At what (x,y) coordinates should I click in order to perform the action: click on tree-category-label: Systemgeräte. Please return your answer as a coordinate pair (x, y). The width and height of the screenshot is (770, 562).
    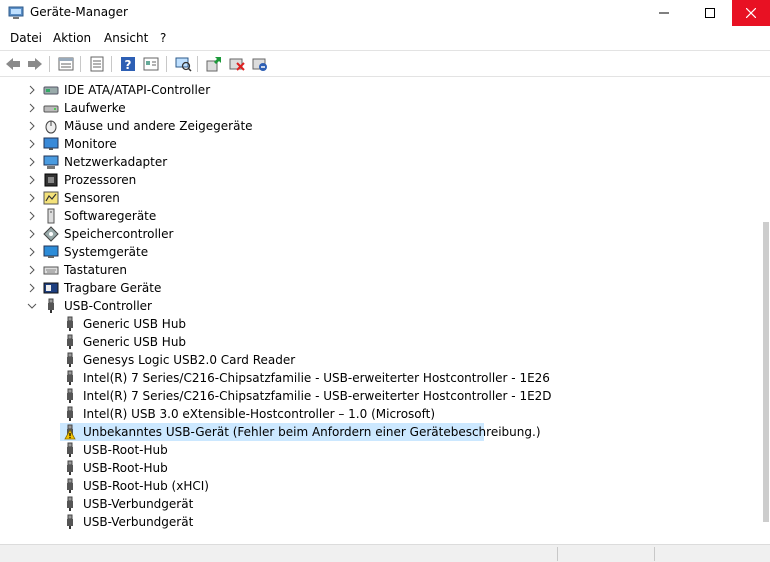
    Looking at the image, I should click on (106, 252).